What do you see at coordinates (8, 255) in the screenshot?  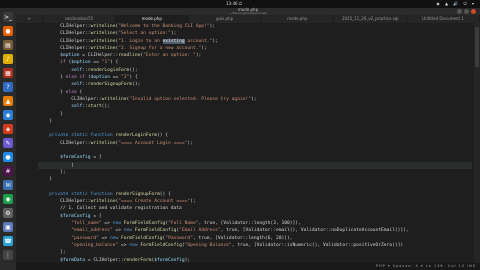 I see `apps-grid-icon: ⋮` at bounding box center [8, 255].